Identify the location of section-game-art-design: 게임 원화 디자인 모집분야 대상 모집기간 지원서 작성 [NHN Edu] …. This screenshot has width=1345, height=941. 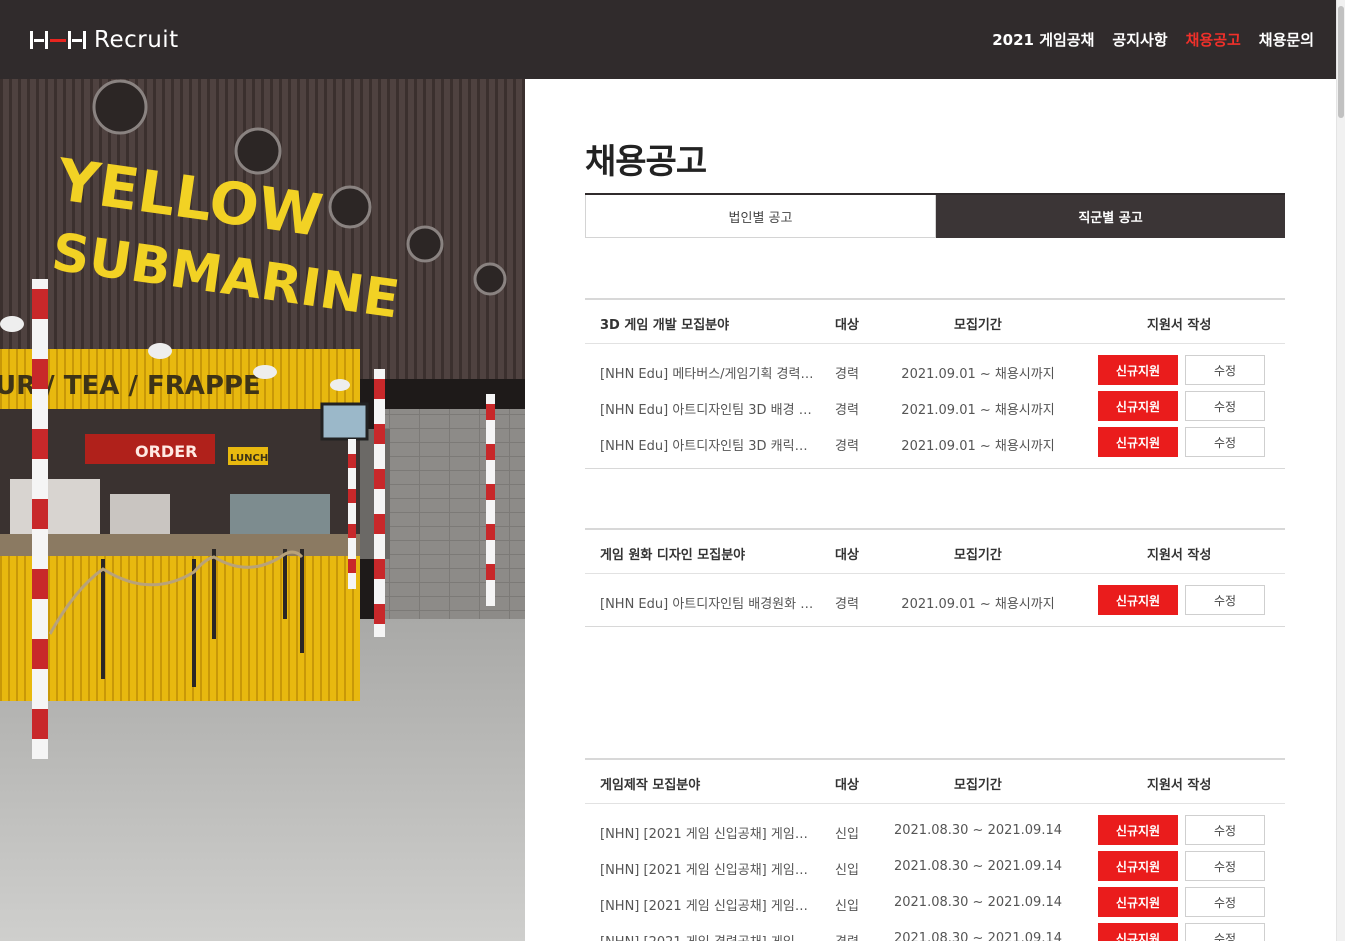
(935, 577).